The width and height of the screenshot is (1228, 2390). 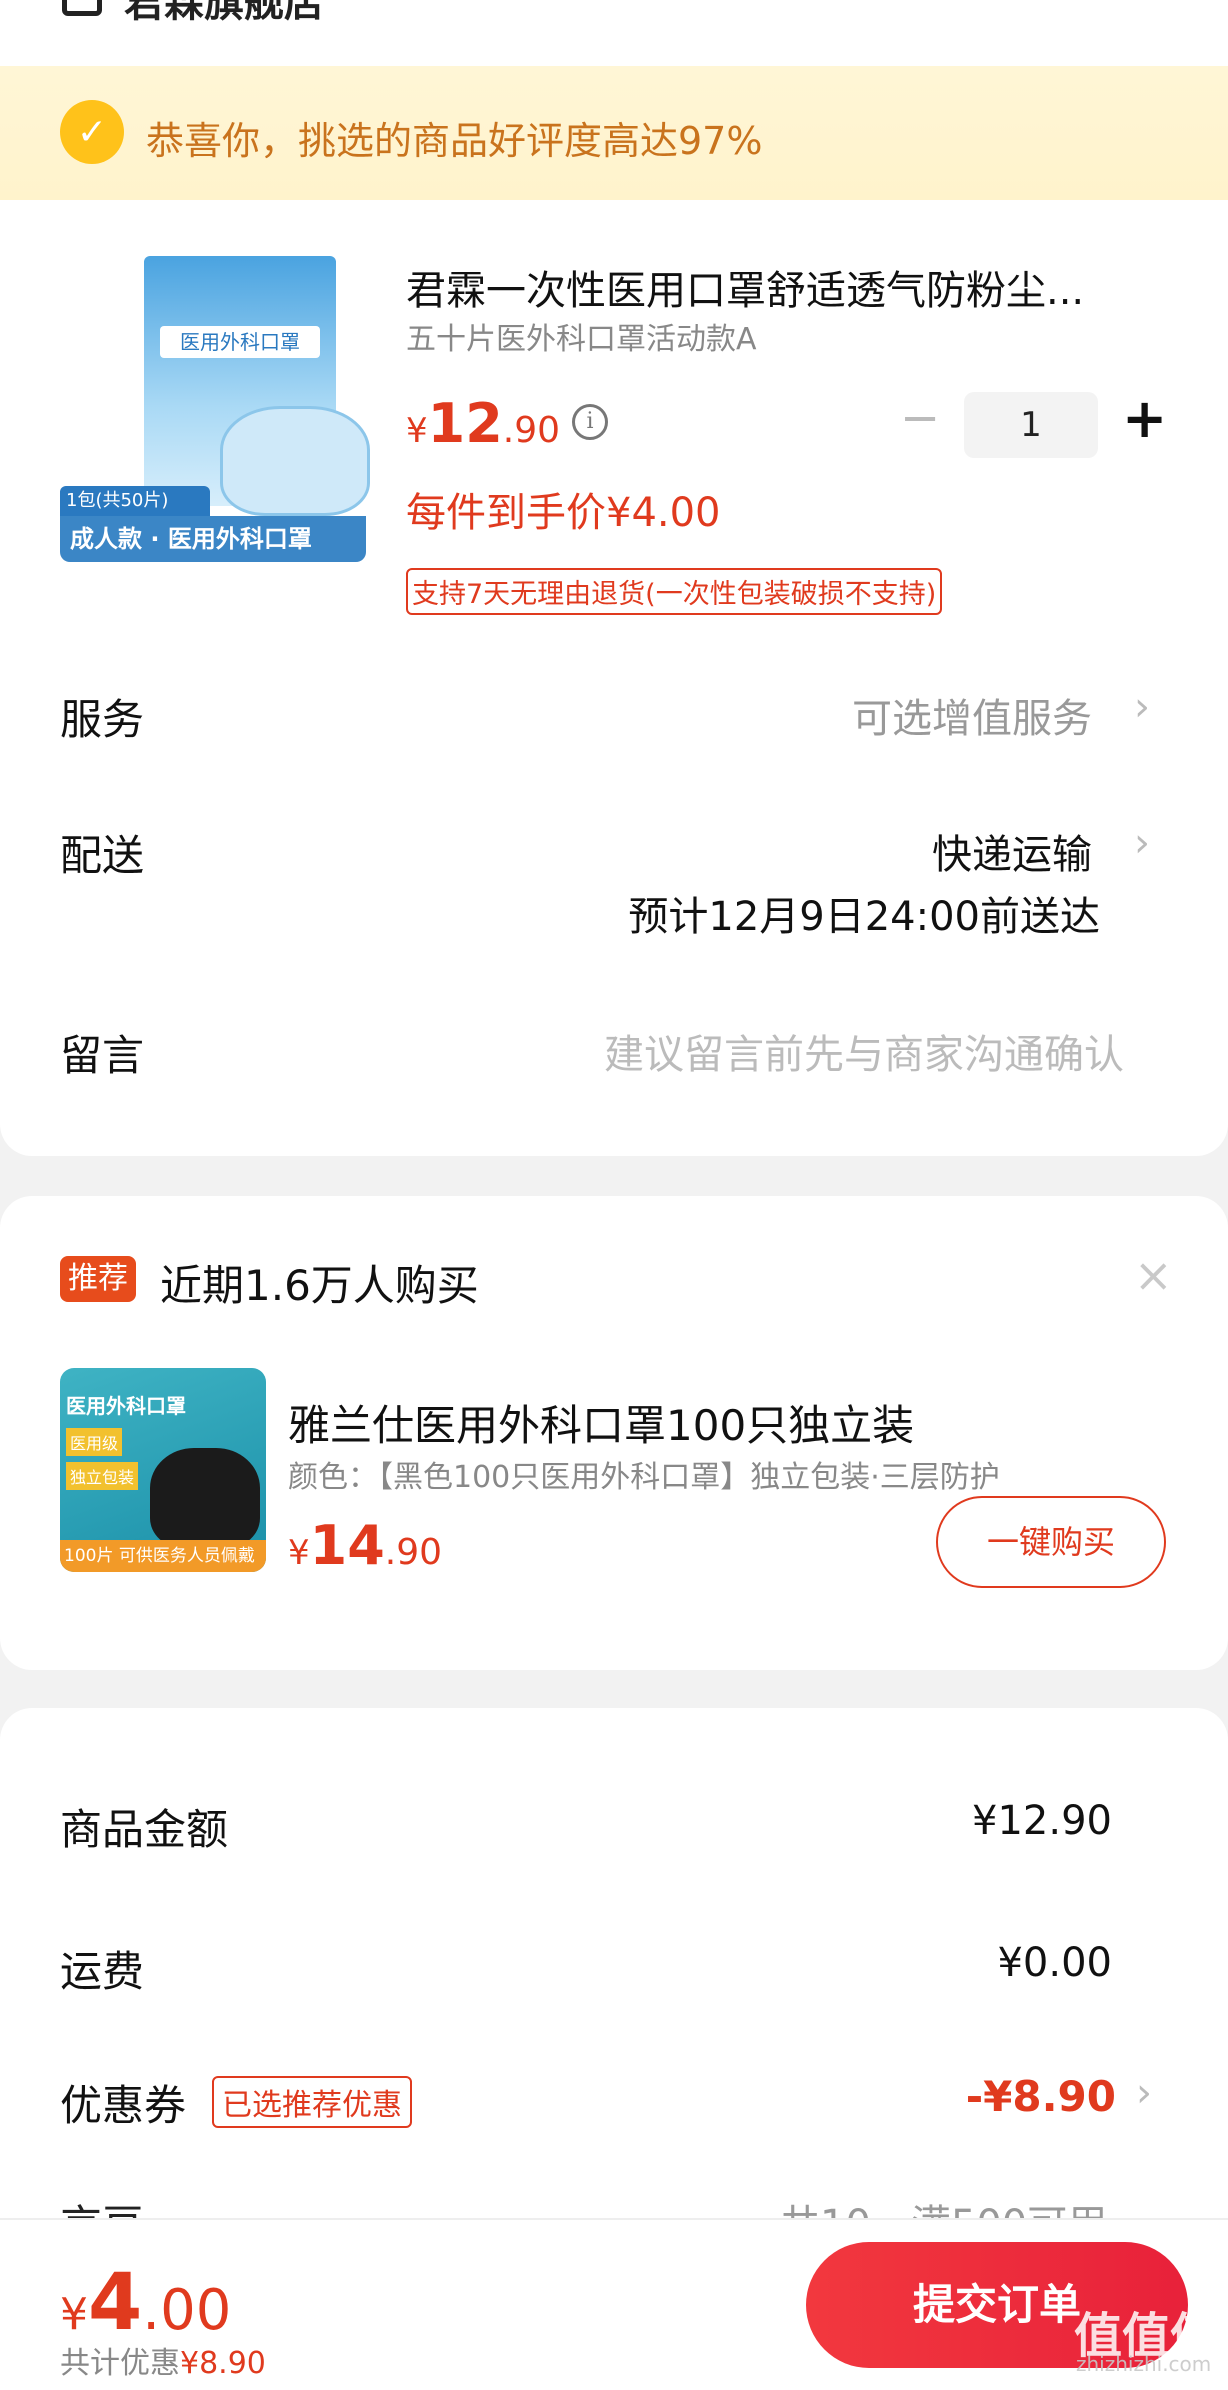 I want to click on thumbs-up-icon: ✓, so click(x=92, y=132).